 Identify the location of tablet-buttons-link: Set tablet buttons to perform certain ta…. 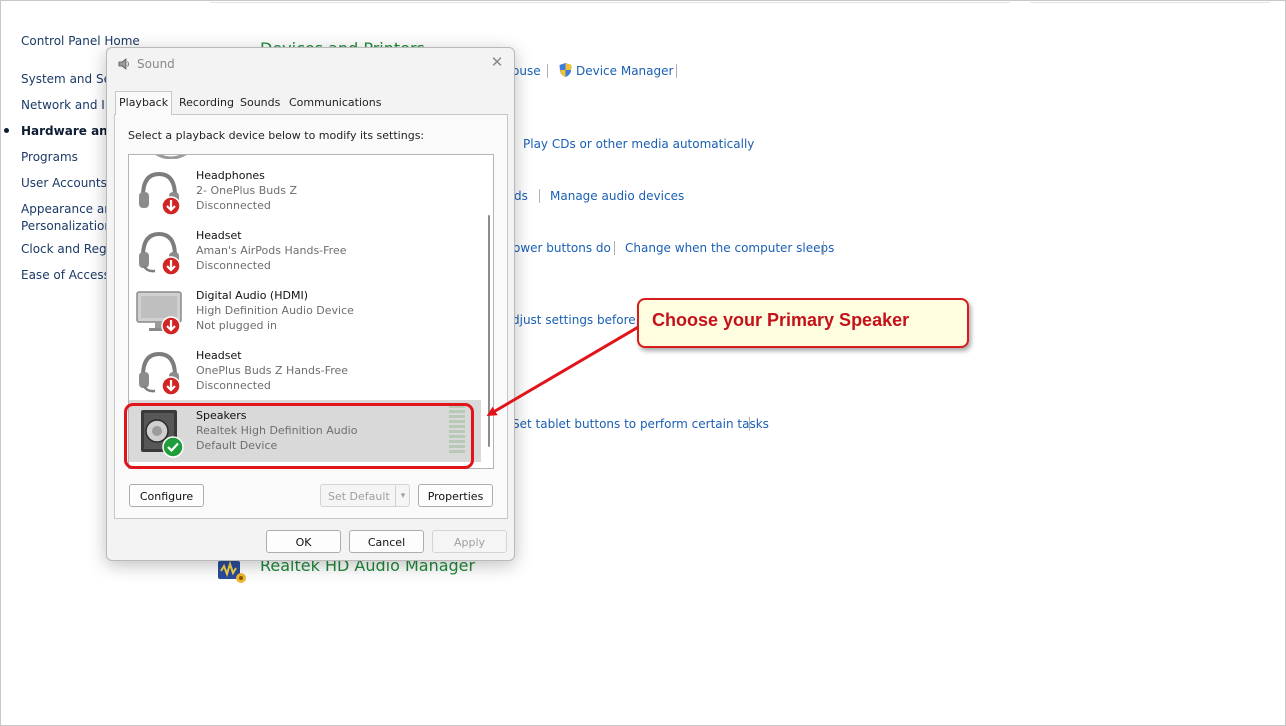
(640, 424).